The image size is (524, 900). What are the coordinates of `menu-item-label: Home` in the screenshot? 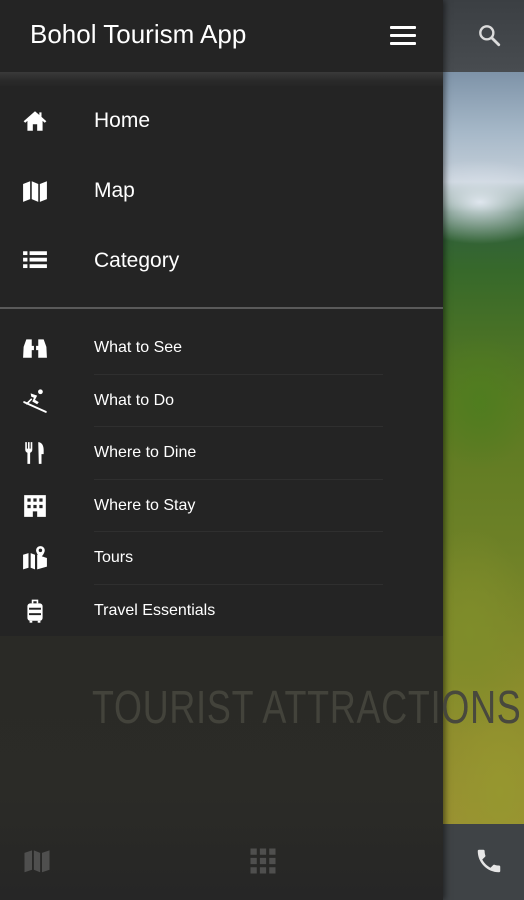 It's located at (122, 120).